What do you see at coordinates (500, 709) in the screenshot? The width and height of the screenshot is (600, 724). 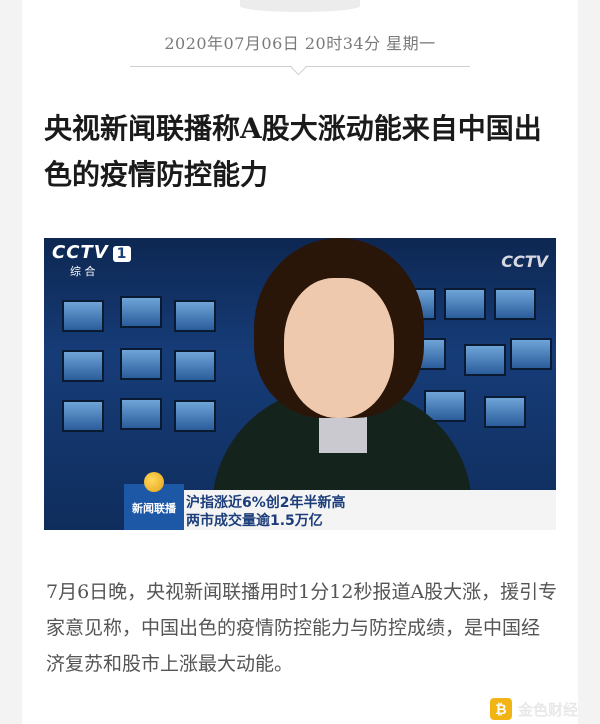 I see `coin-badge-icon: ₿` at bounding box center [500, 709].